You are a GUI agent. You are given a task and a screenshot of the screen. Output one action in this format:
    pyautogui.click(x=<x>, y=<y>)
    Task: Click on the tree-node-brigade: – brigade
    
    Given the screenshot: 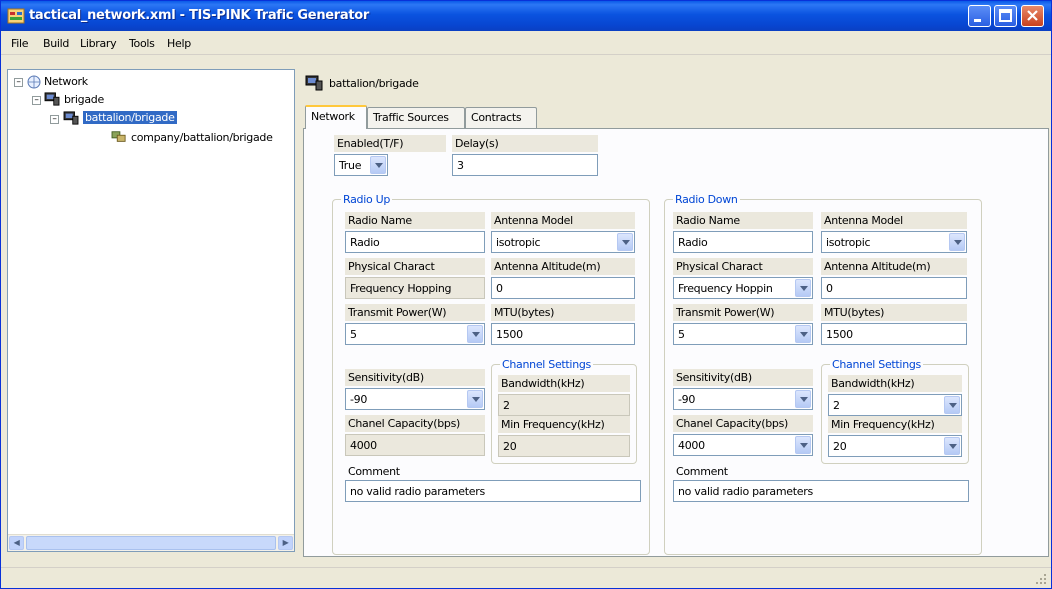 What is the action you would take?
    pyautogui.click(x=148, y=100)
    